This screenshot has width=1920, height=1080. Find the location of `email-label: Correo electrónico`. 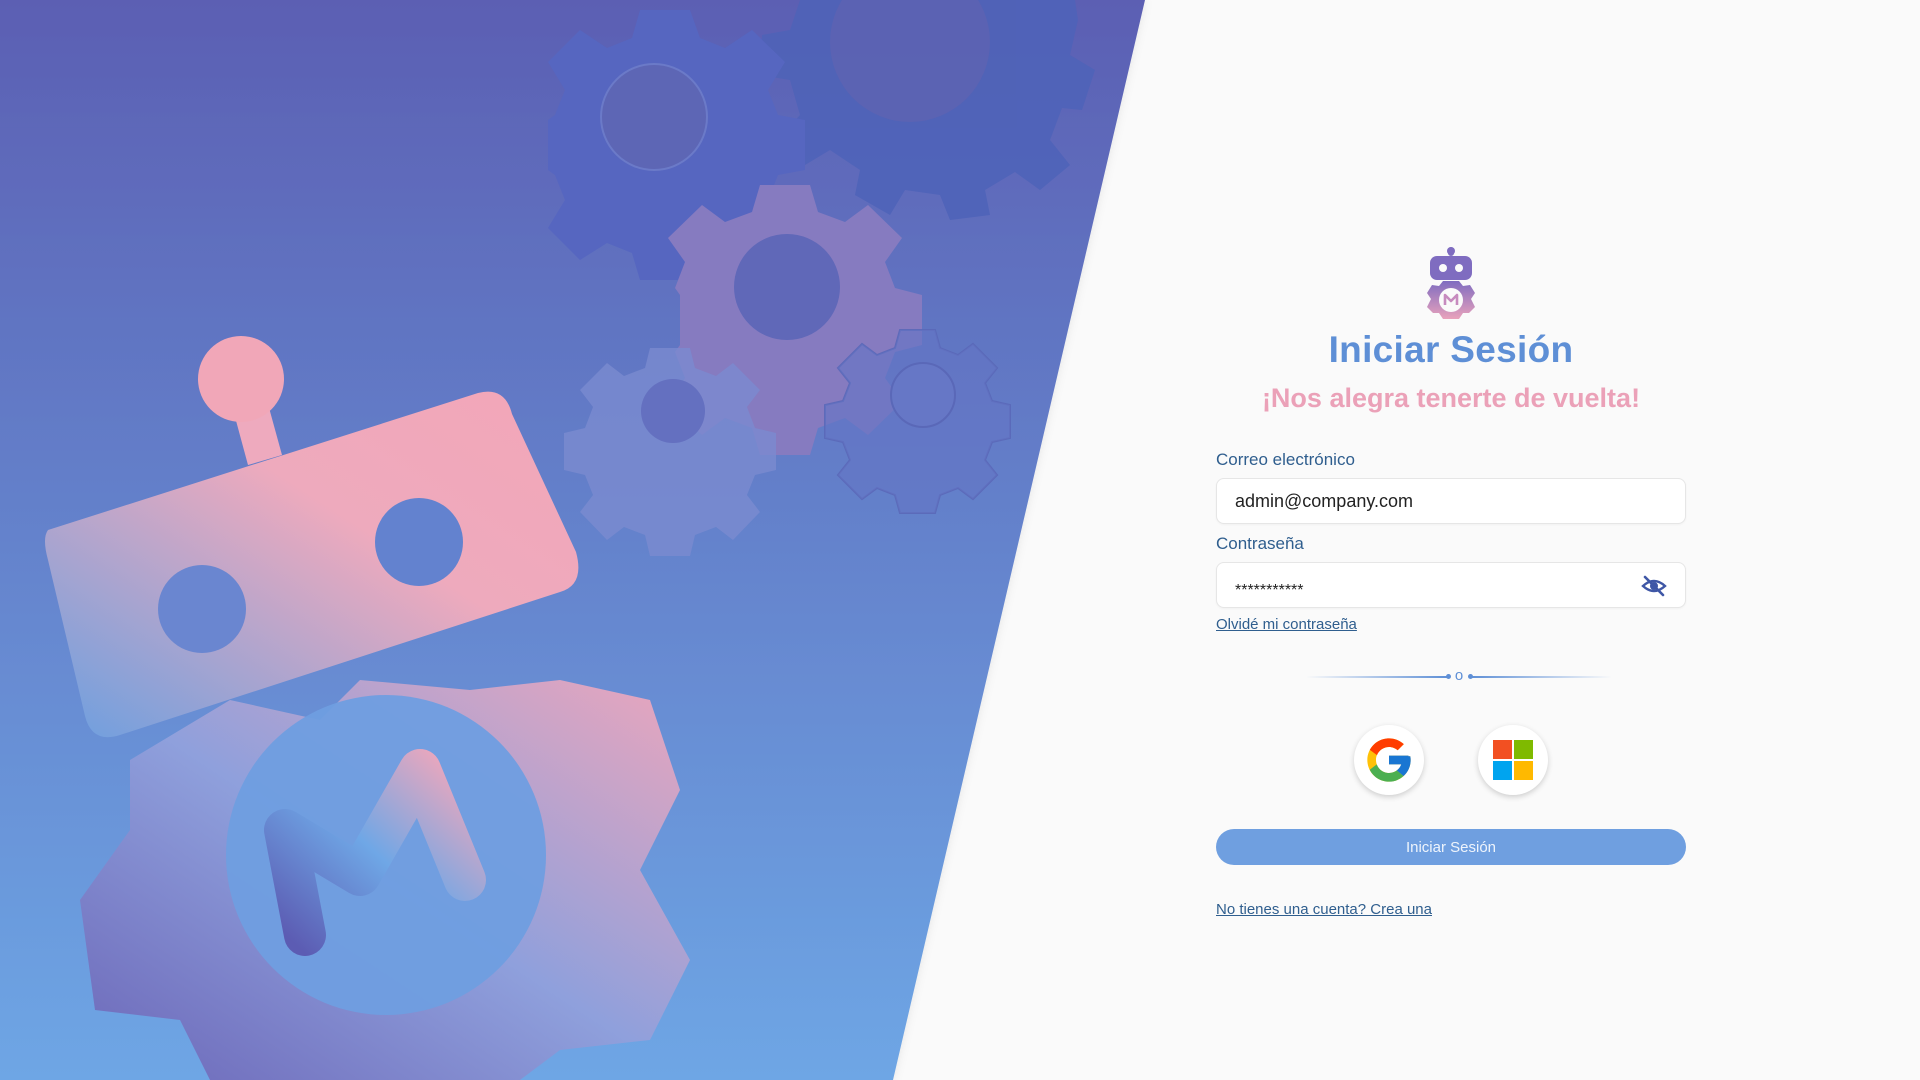

email-label: Correo electrónico is located at coordinates (1285, 459).